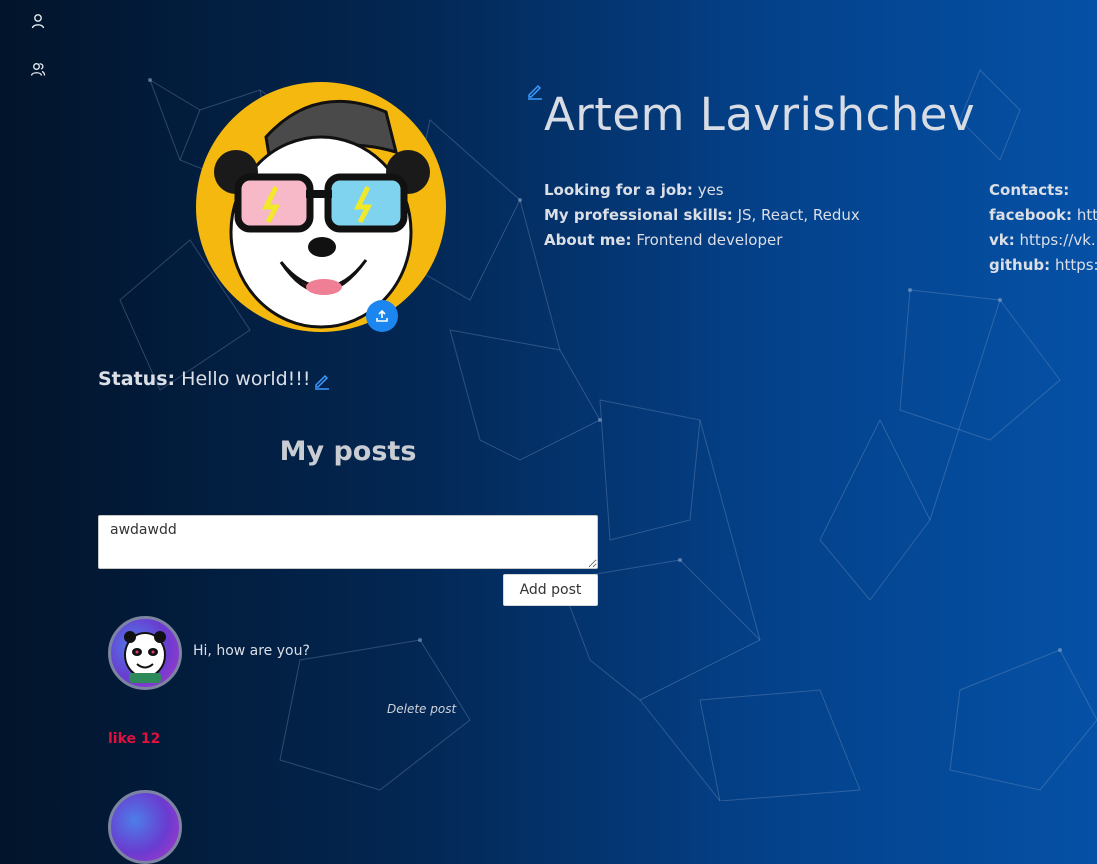 This screenshot has height=864, width=1097. Describe the element at coordinates (1020, 265) in the screenshot. I see `contact-label: github:` at that location.